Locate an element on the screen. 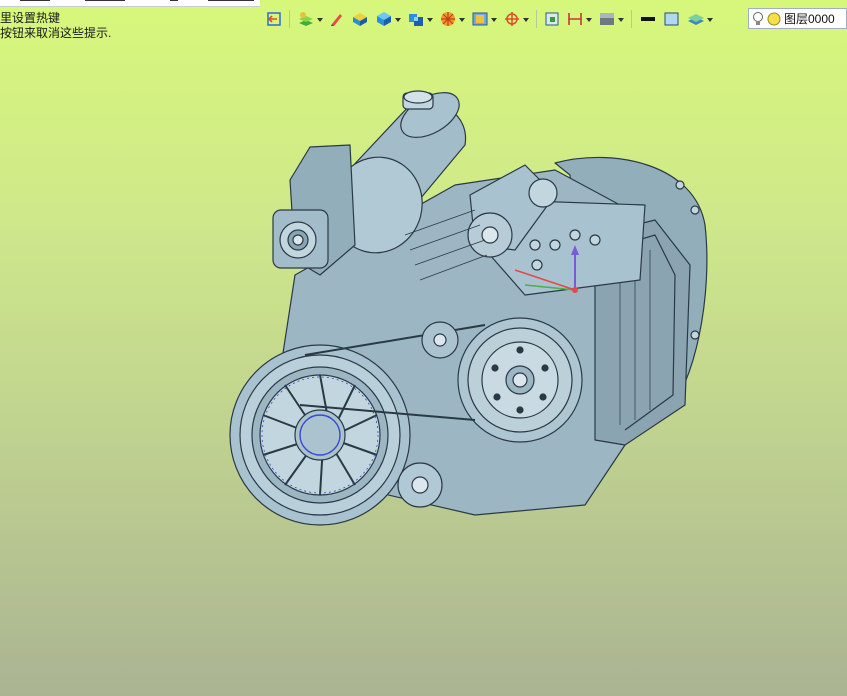  return-button is located at coordinates (274, 19).